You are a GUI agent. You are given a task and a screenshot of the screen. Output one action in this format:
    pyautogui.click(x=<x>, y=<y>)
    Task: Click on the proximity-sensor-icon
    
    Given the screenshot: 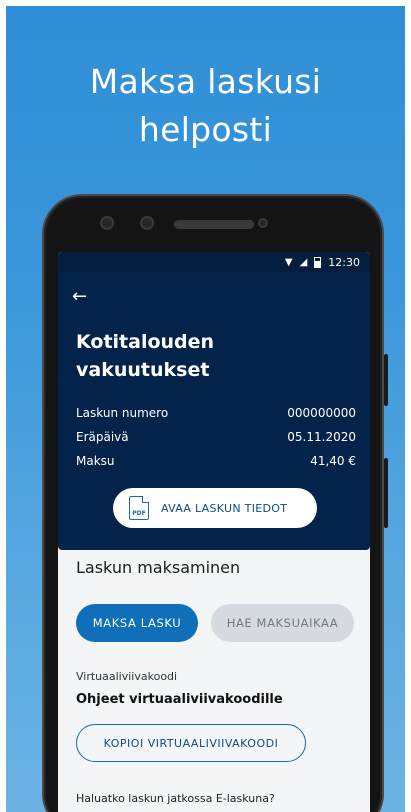 What is the action you would take?
    pyautogui.click(x=263, y=223)
    